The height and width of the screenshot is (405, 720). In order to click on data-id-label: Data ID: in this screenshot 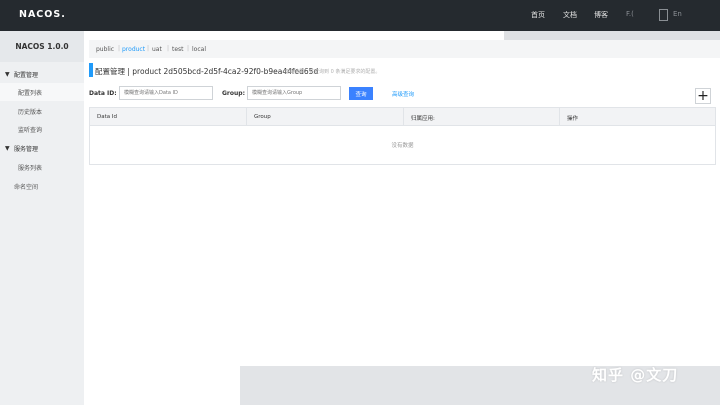, I will do `click(103, 93)`.